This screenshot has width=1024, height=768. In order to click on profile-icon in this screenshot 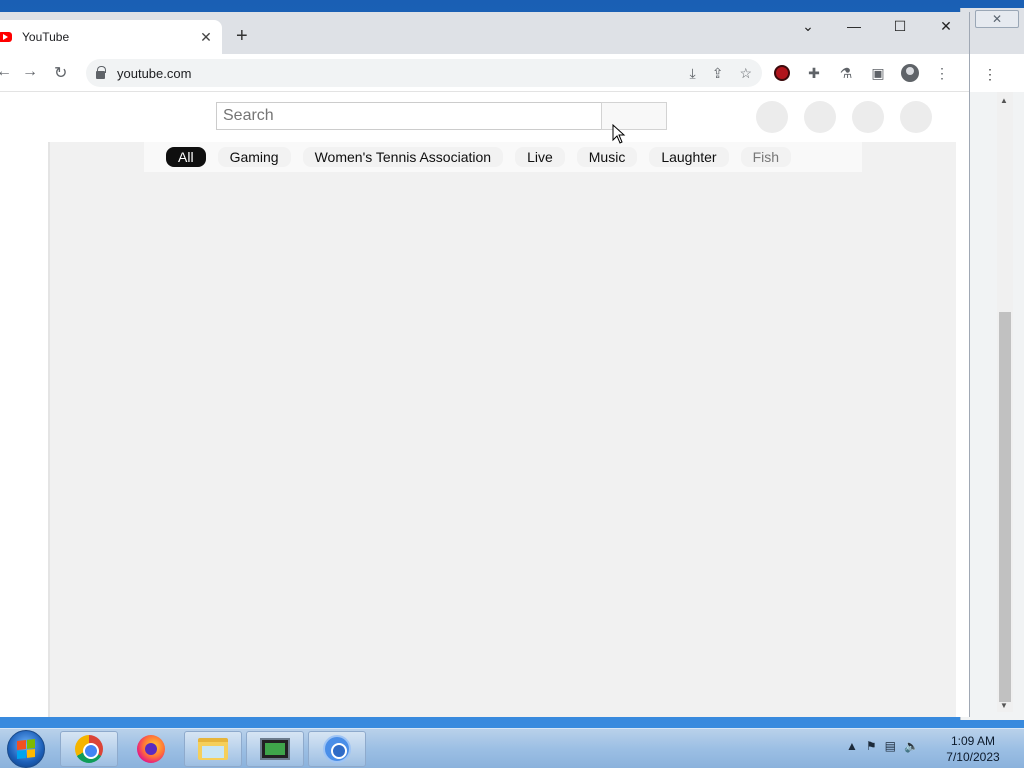, I will do `click(910, 73)`.